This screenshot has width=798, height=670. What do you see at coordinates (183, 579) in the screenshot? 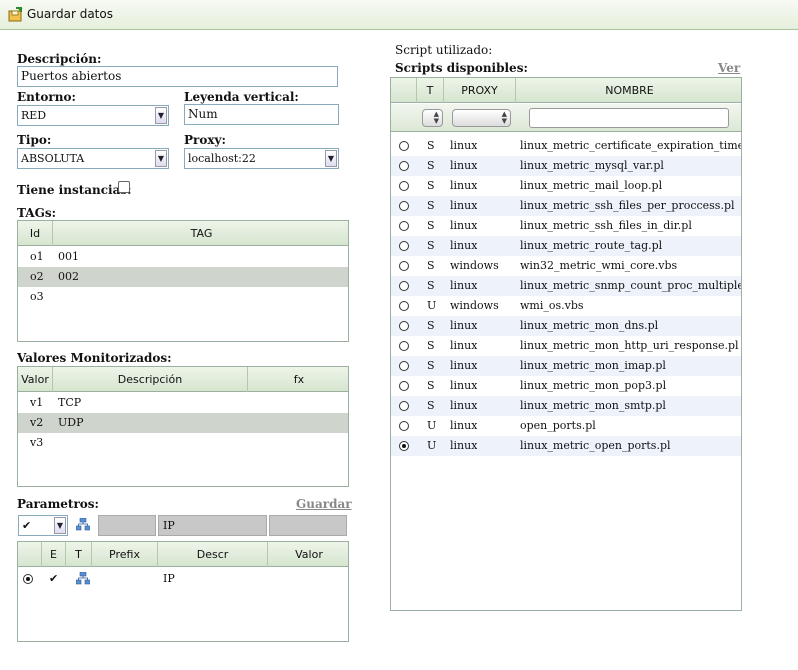
I see `table-row: ✔ IP` at bounding box center [183, 579].